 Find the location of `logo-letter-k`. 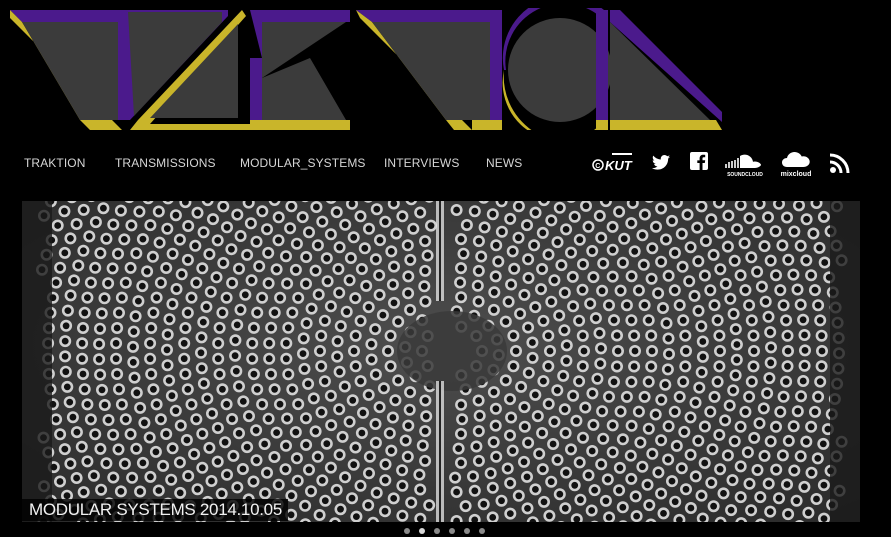

logo-letter-k is located at coordinates (425, 70).